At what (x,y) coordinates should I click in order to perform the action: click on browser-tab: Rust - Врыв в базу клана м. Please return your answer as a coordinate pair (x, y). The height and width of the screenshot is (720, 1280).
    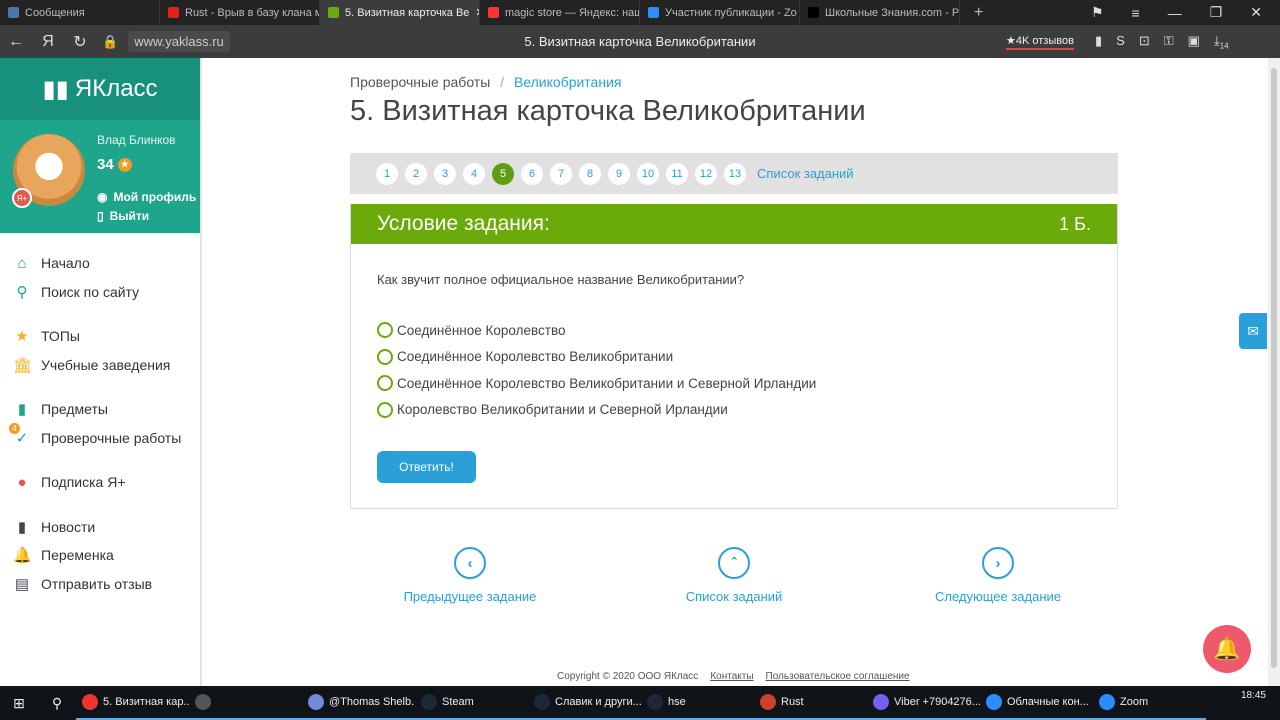
    Looking at the image, I should click on (240, 12).